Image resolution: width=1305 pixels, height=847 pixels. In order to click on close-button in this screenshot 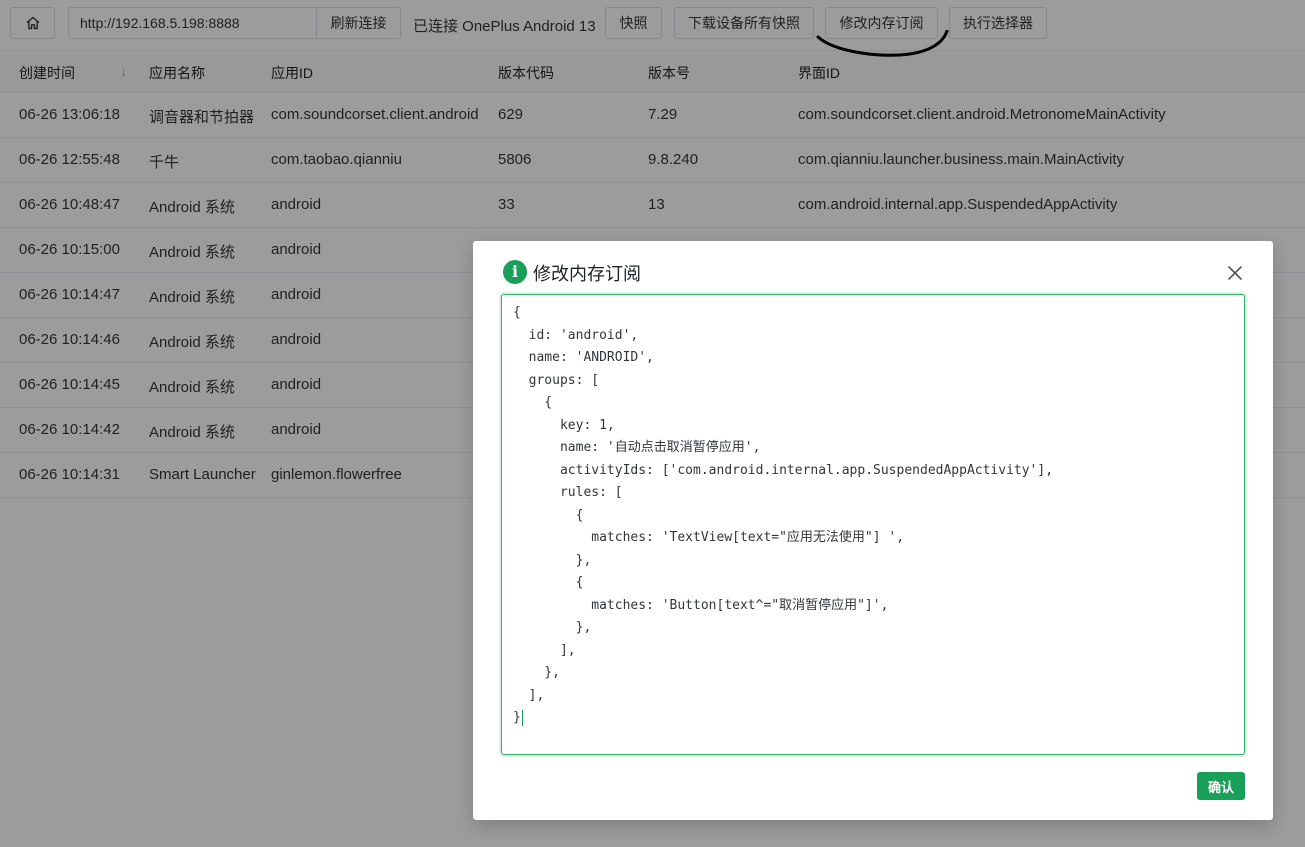, I will do `click(1235, 273)`.